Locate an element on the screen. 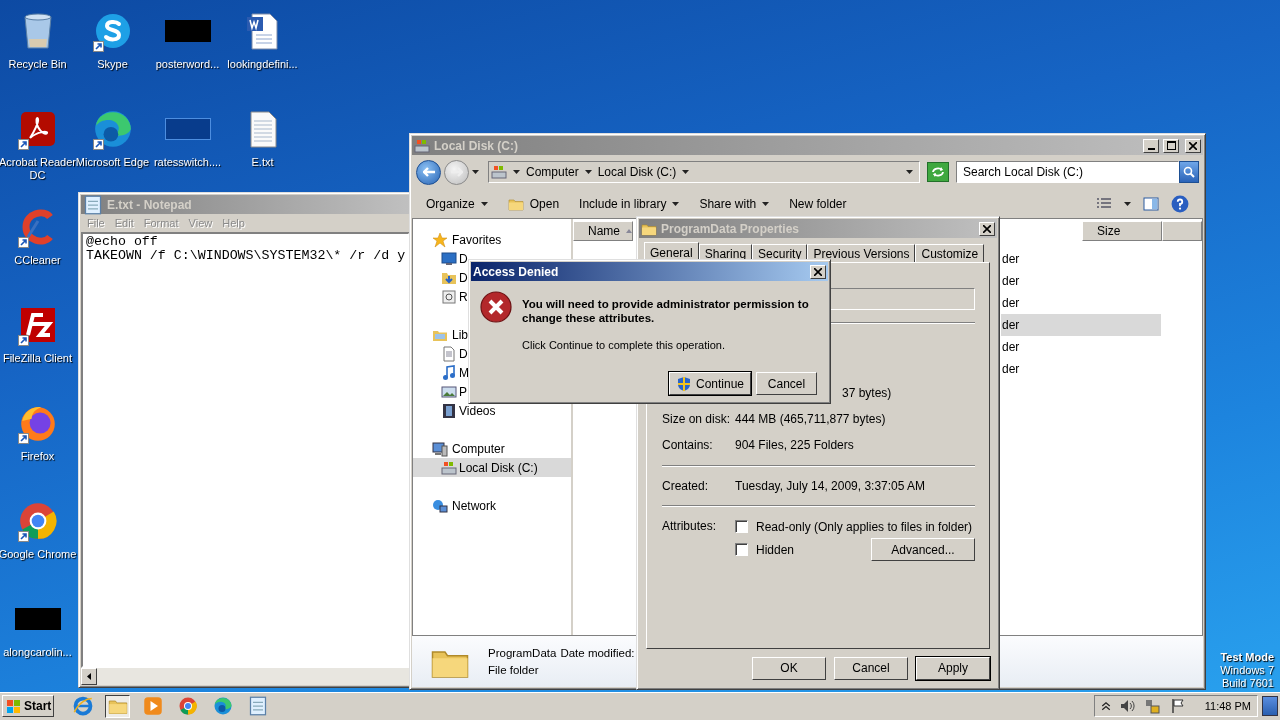 The height and width of the screenshot is (720, 1280). text-line: @echo off is located at coordinates (122, 242).